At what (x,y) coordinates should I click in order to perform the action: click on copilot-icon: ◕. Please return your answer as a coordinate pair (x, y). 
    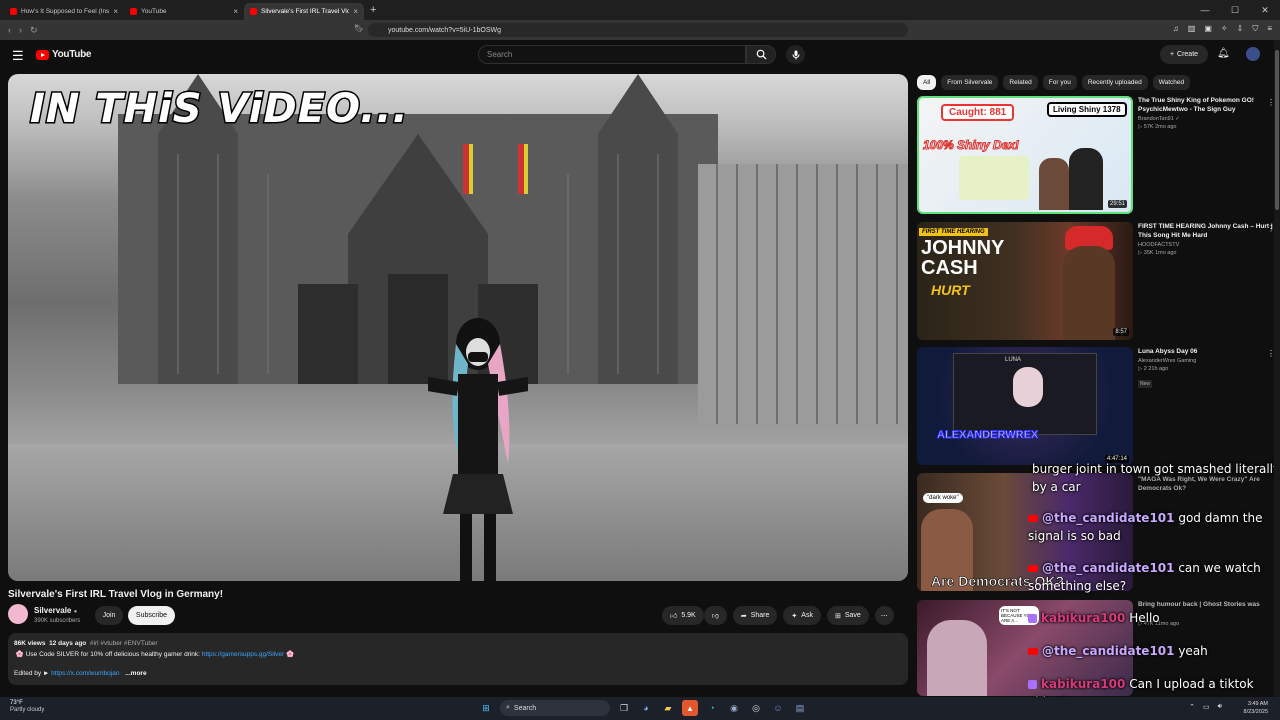
    Looking at the image, I should click on (646, 708).